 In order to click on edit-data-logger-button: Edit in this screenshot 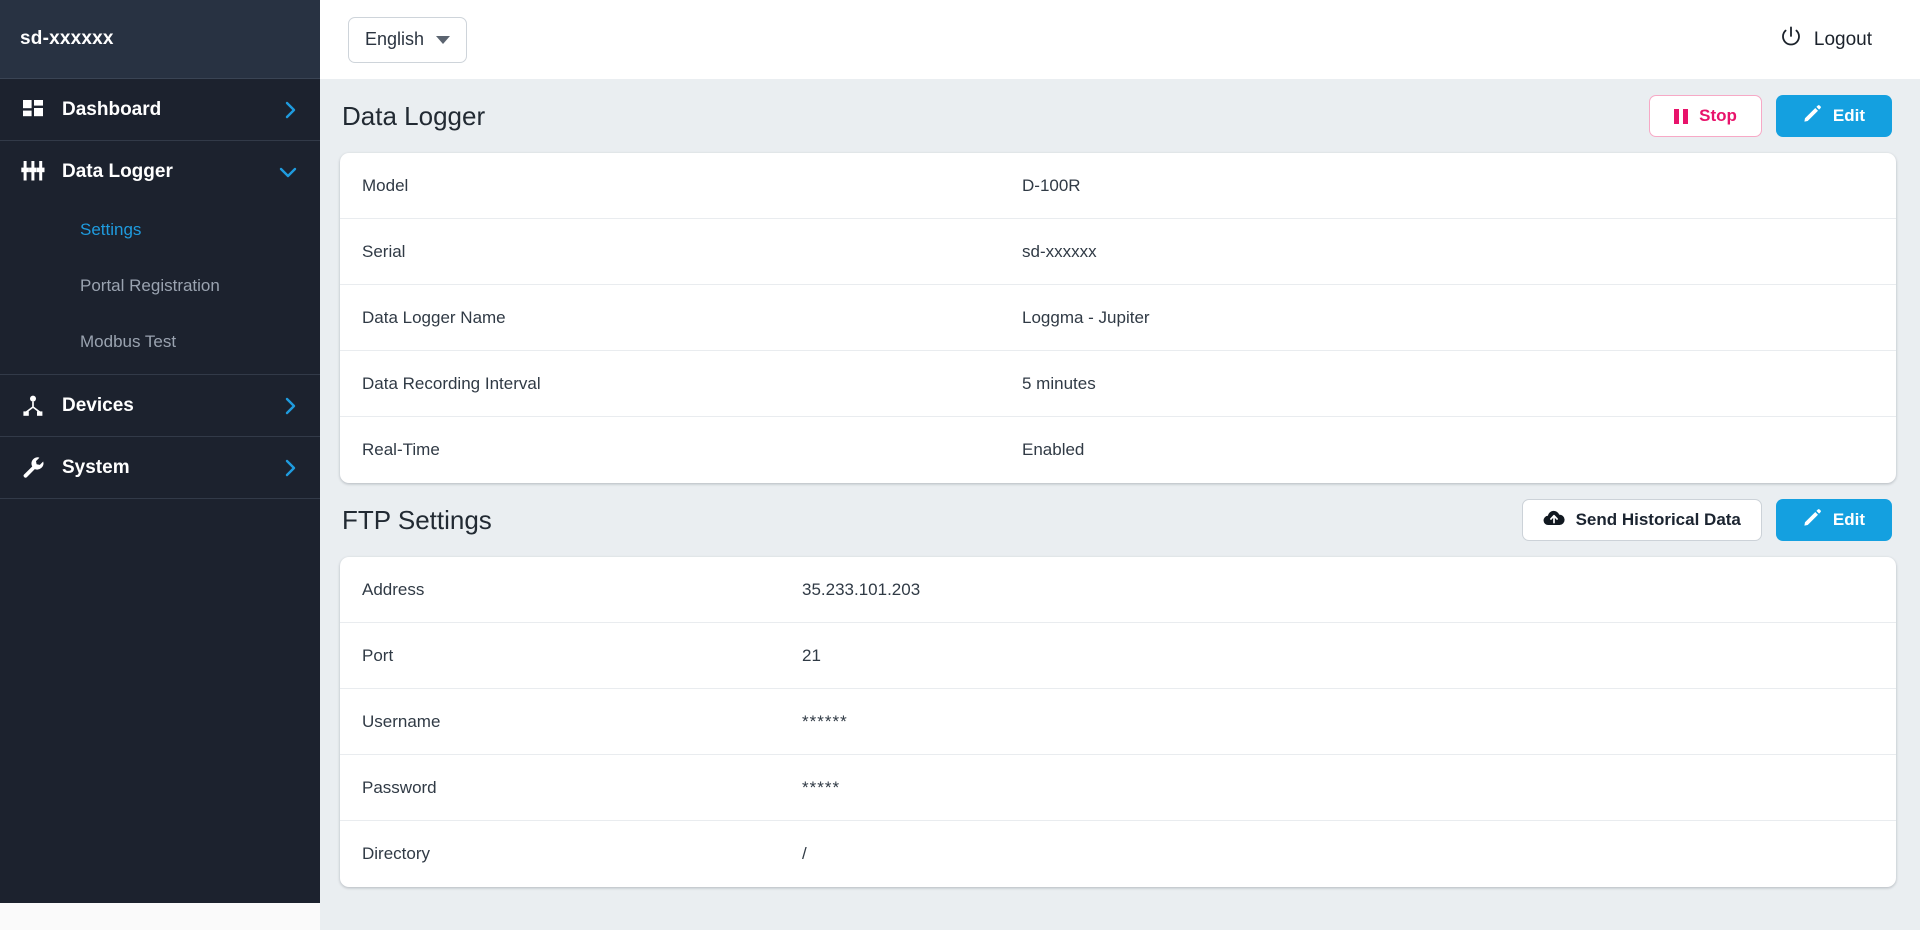, I will do `click(1833, 116)`.